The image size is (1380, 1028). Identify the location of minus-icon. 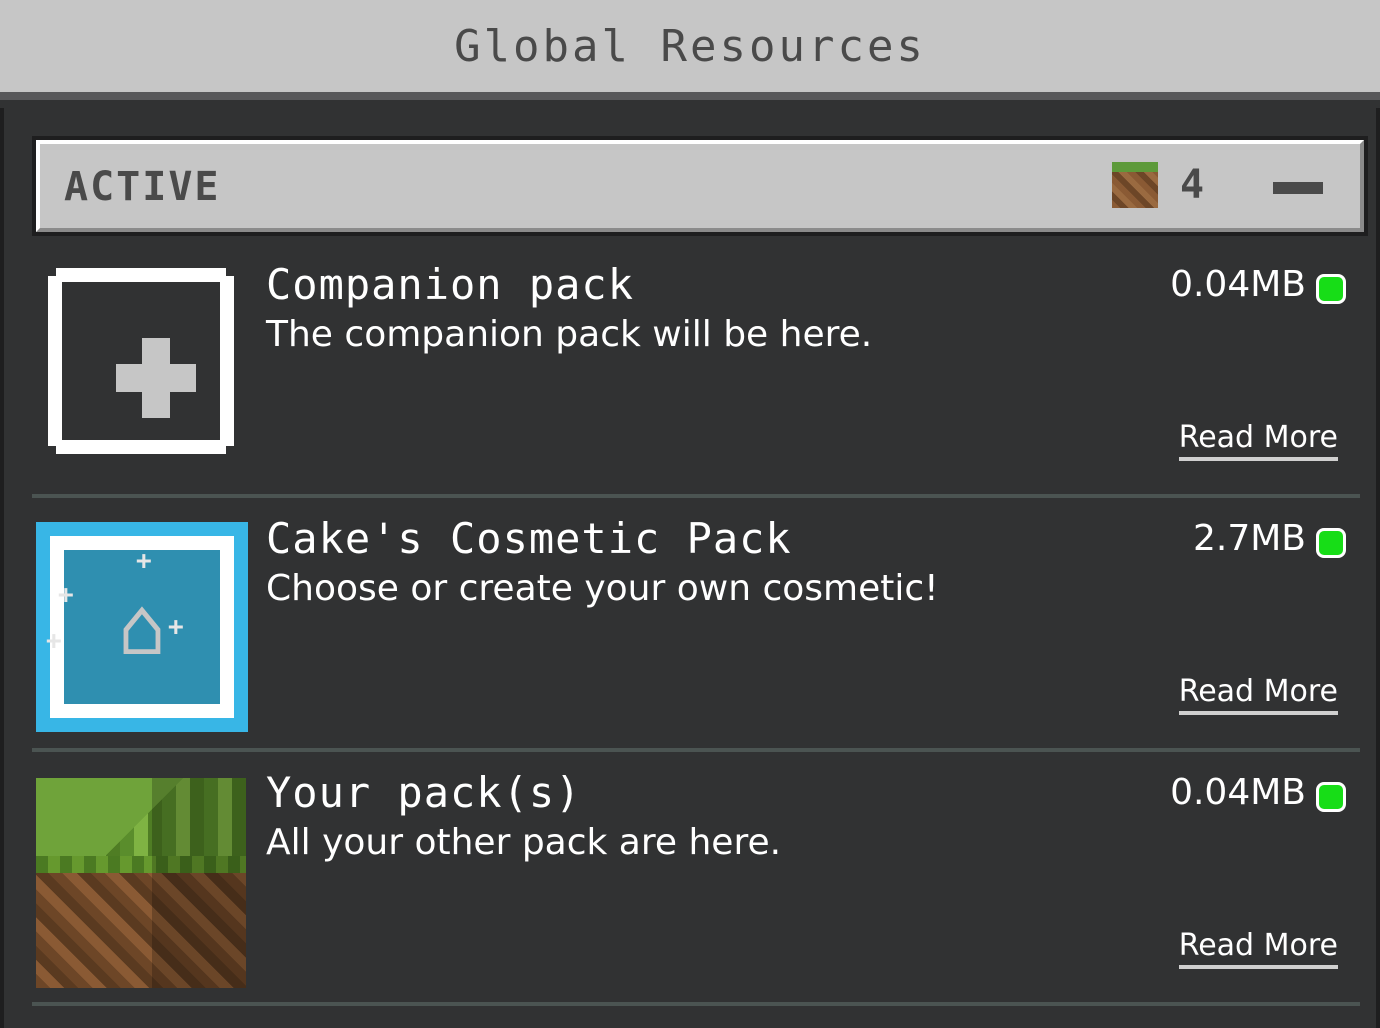
(1298, 188).